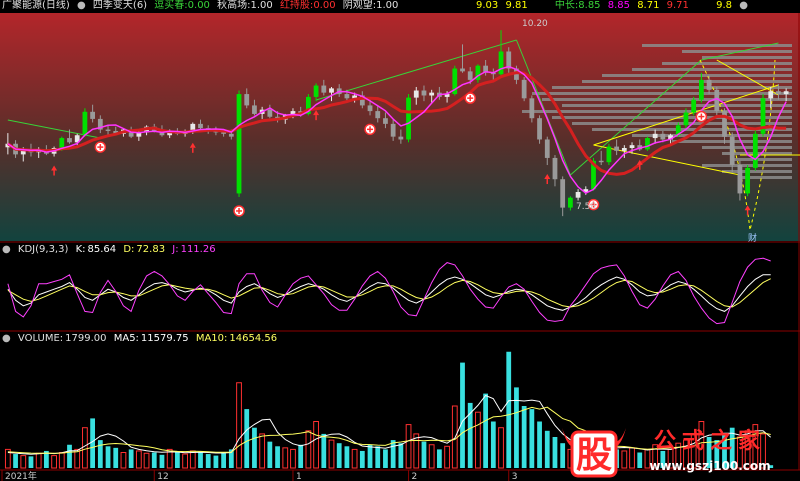 The height and width of the screenshot is (481, 800). I want to click on x-axis: 2021年 12 1 2 3, so click(259, 475).